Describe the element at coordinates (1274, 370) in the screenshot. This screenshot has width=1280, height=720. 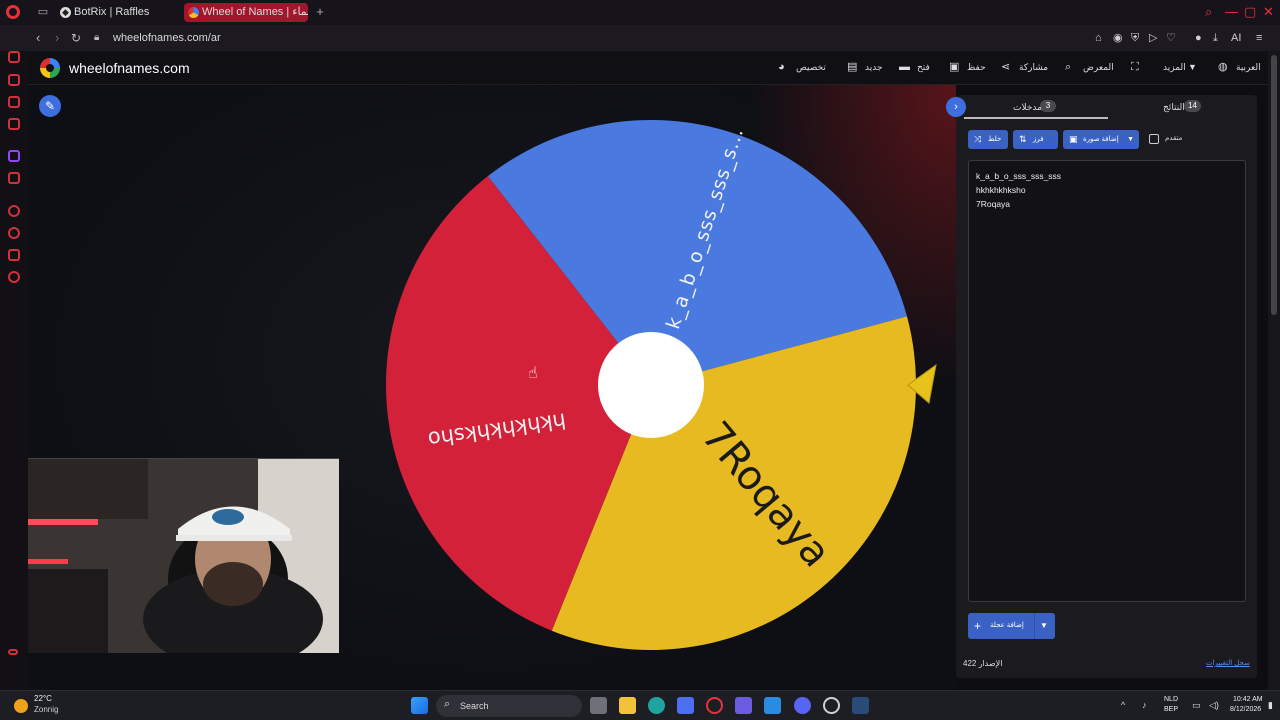
I see `page-scrollbar` at that location.